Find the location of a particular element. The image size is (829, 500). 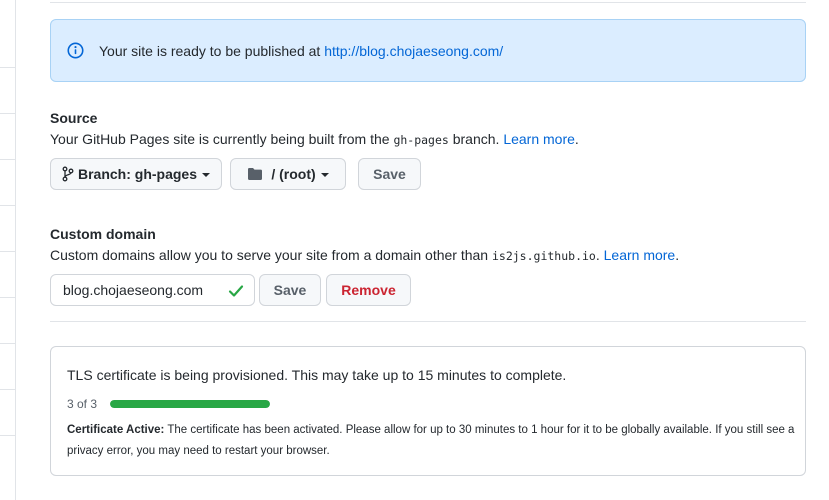

source-learn-more-link: Learn more is located at coordinates (539, 139).